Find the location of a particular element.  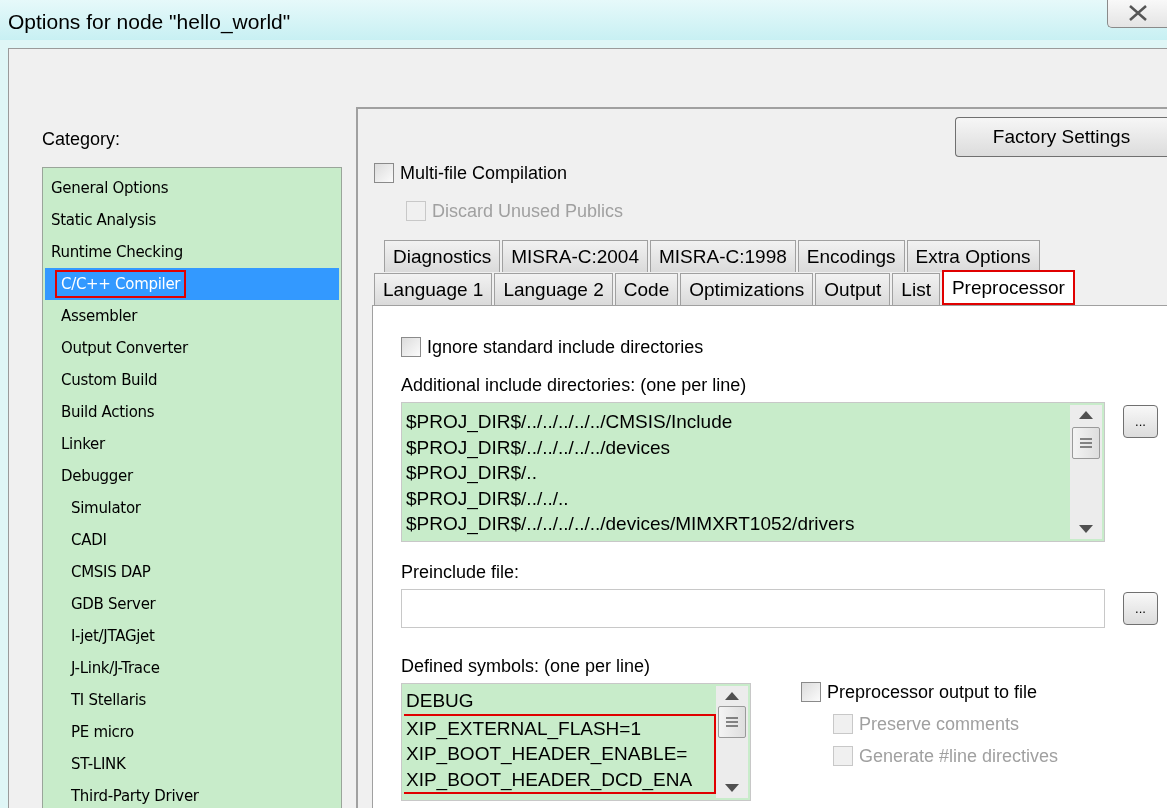

list-line: $PROJ_DIR$/../../../../../devices/MIMXRT1052/drivers is located at coordinates (631, 524).